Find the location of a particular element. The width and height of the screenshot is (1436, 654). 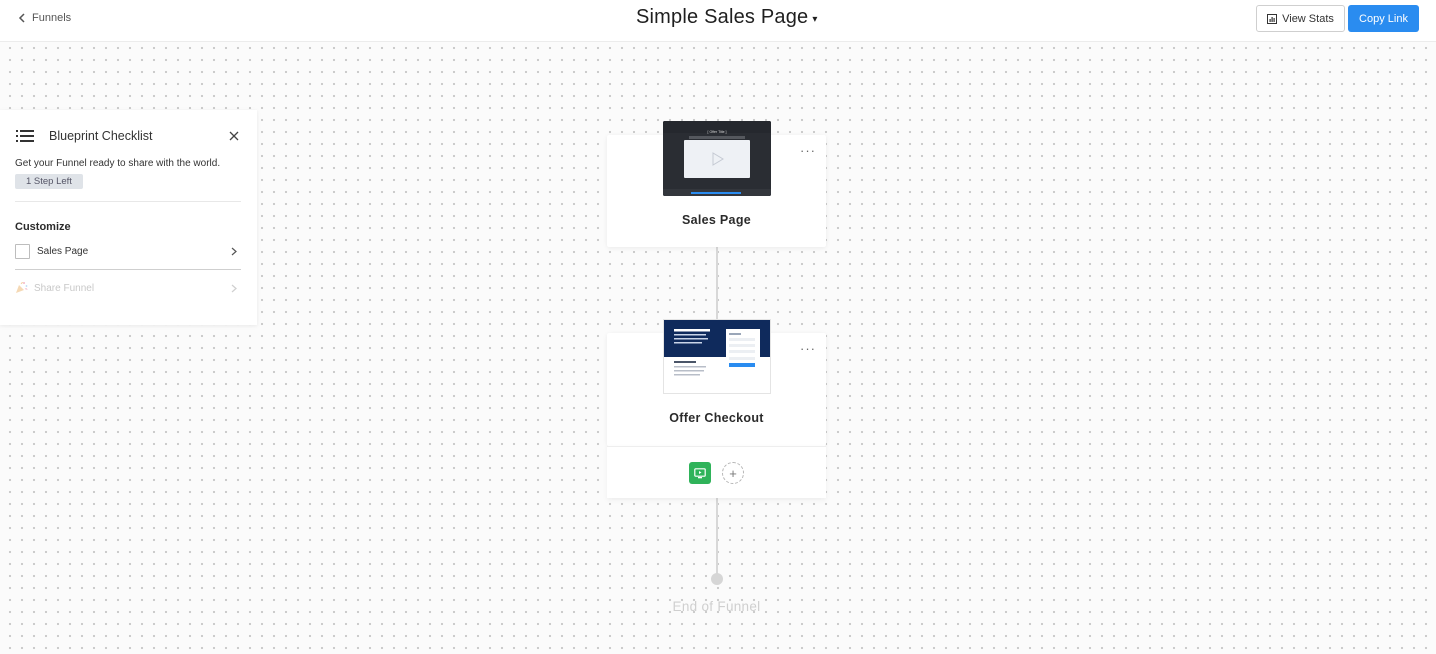

connector-line is located at coordinates (717, 537).